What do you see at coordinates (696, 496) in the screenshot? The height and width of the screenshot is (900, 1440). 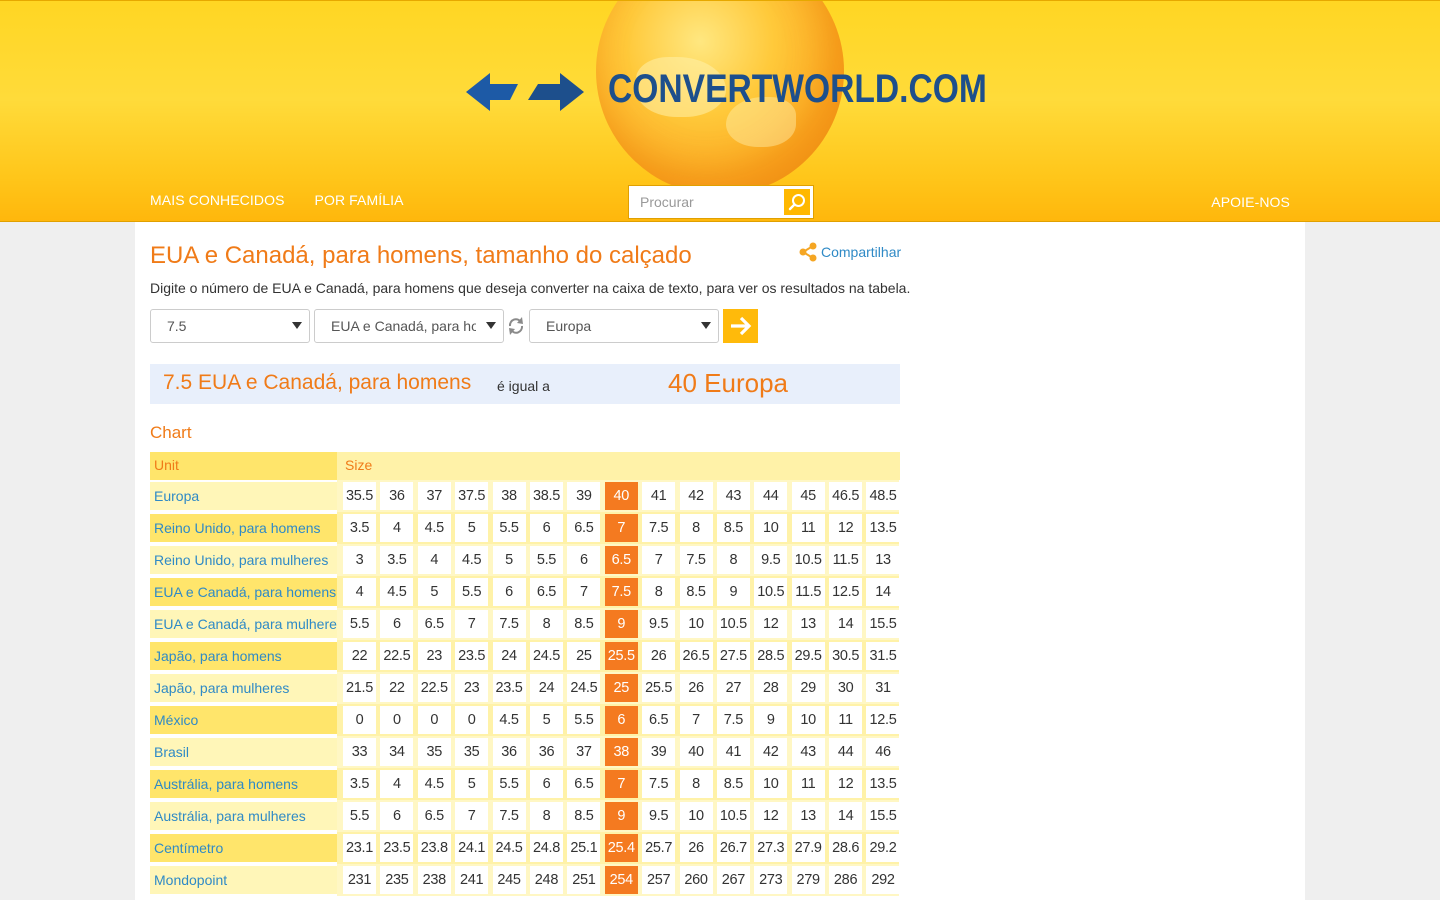 I see `size-cell: 42` at bounding box center [696, 496].